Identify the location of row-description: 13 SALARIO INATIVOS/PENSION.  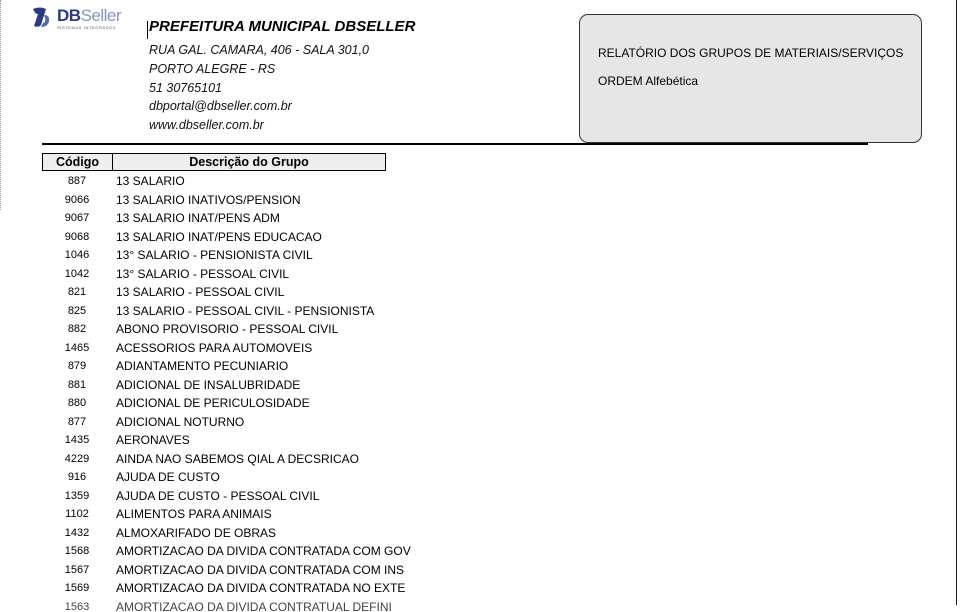
(208, 199).